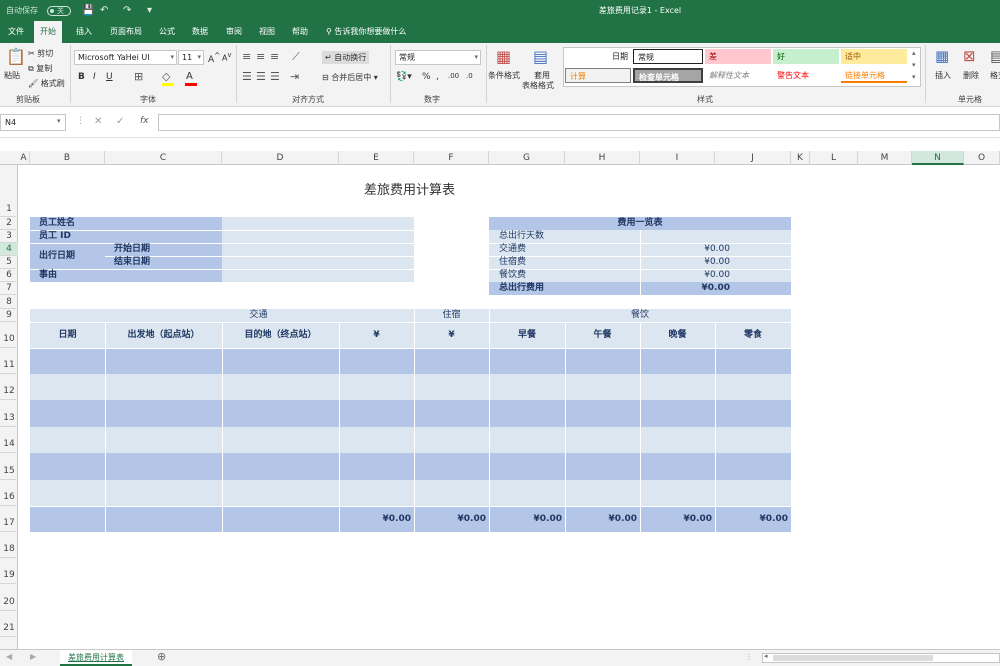 This screenshot has height=666, width=1000. What do you see at coordinates (538, 85) in the screenshot?
I see `format-as-table-button-2: 表格格式` at bounding box center [538, 85].